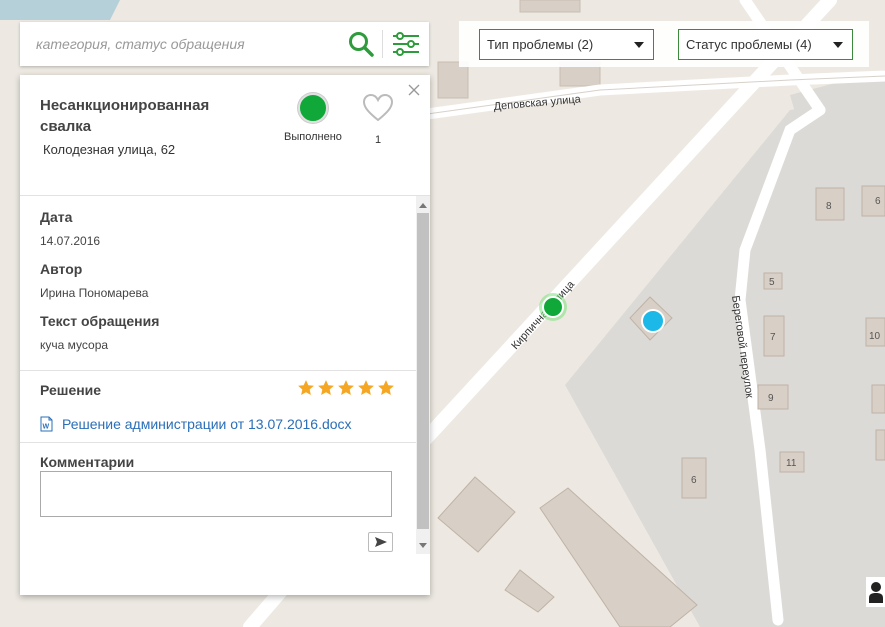 This screenshot has height=627, width=885. I want to click on search-button, so click(361, 44).